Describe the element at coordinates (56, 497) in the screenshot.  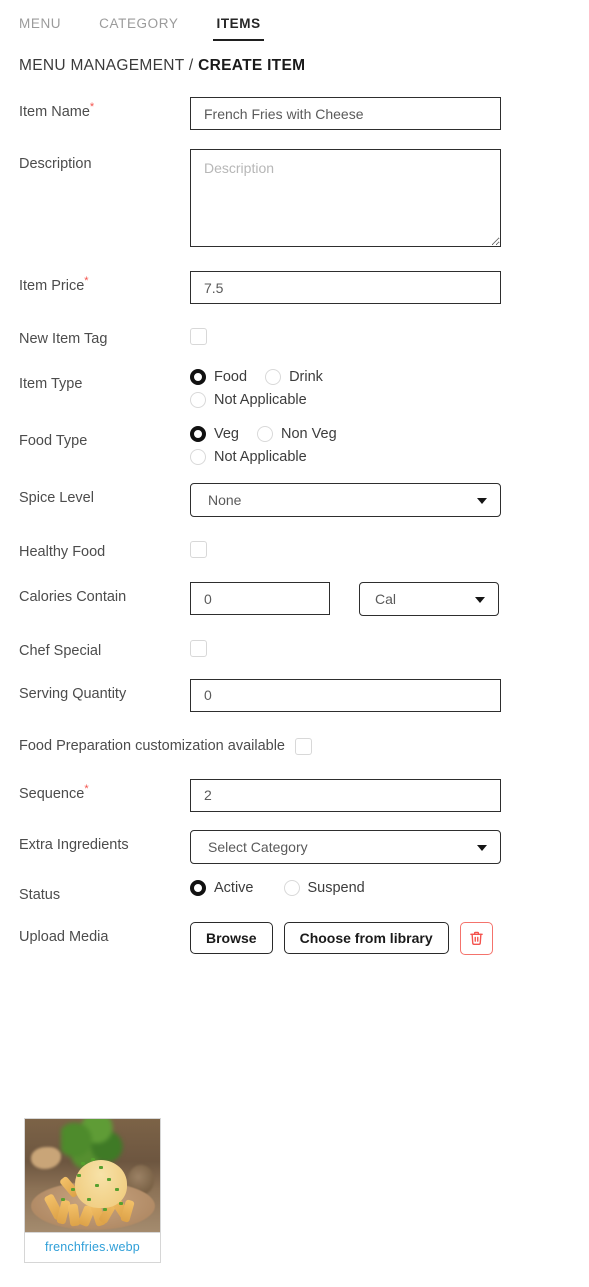
I see `label-spice-level: Spice Level` at that location.